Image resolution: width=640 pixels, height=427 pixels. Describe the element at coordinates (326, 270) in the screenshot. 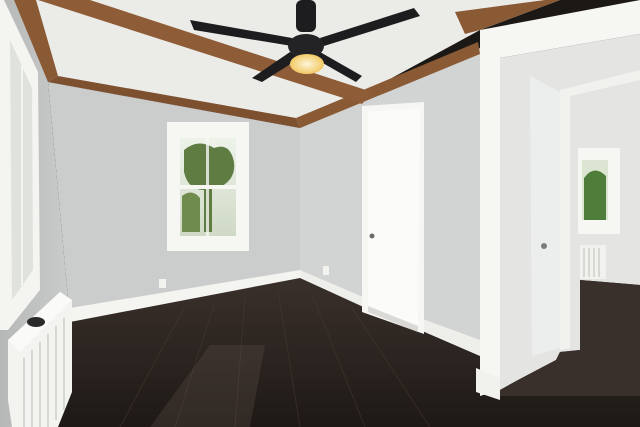

I see `wall-outlet-right` at that location.